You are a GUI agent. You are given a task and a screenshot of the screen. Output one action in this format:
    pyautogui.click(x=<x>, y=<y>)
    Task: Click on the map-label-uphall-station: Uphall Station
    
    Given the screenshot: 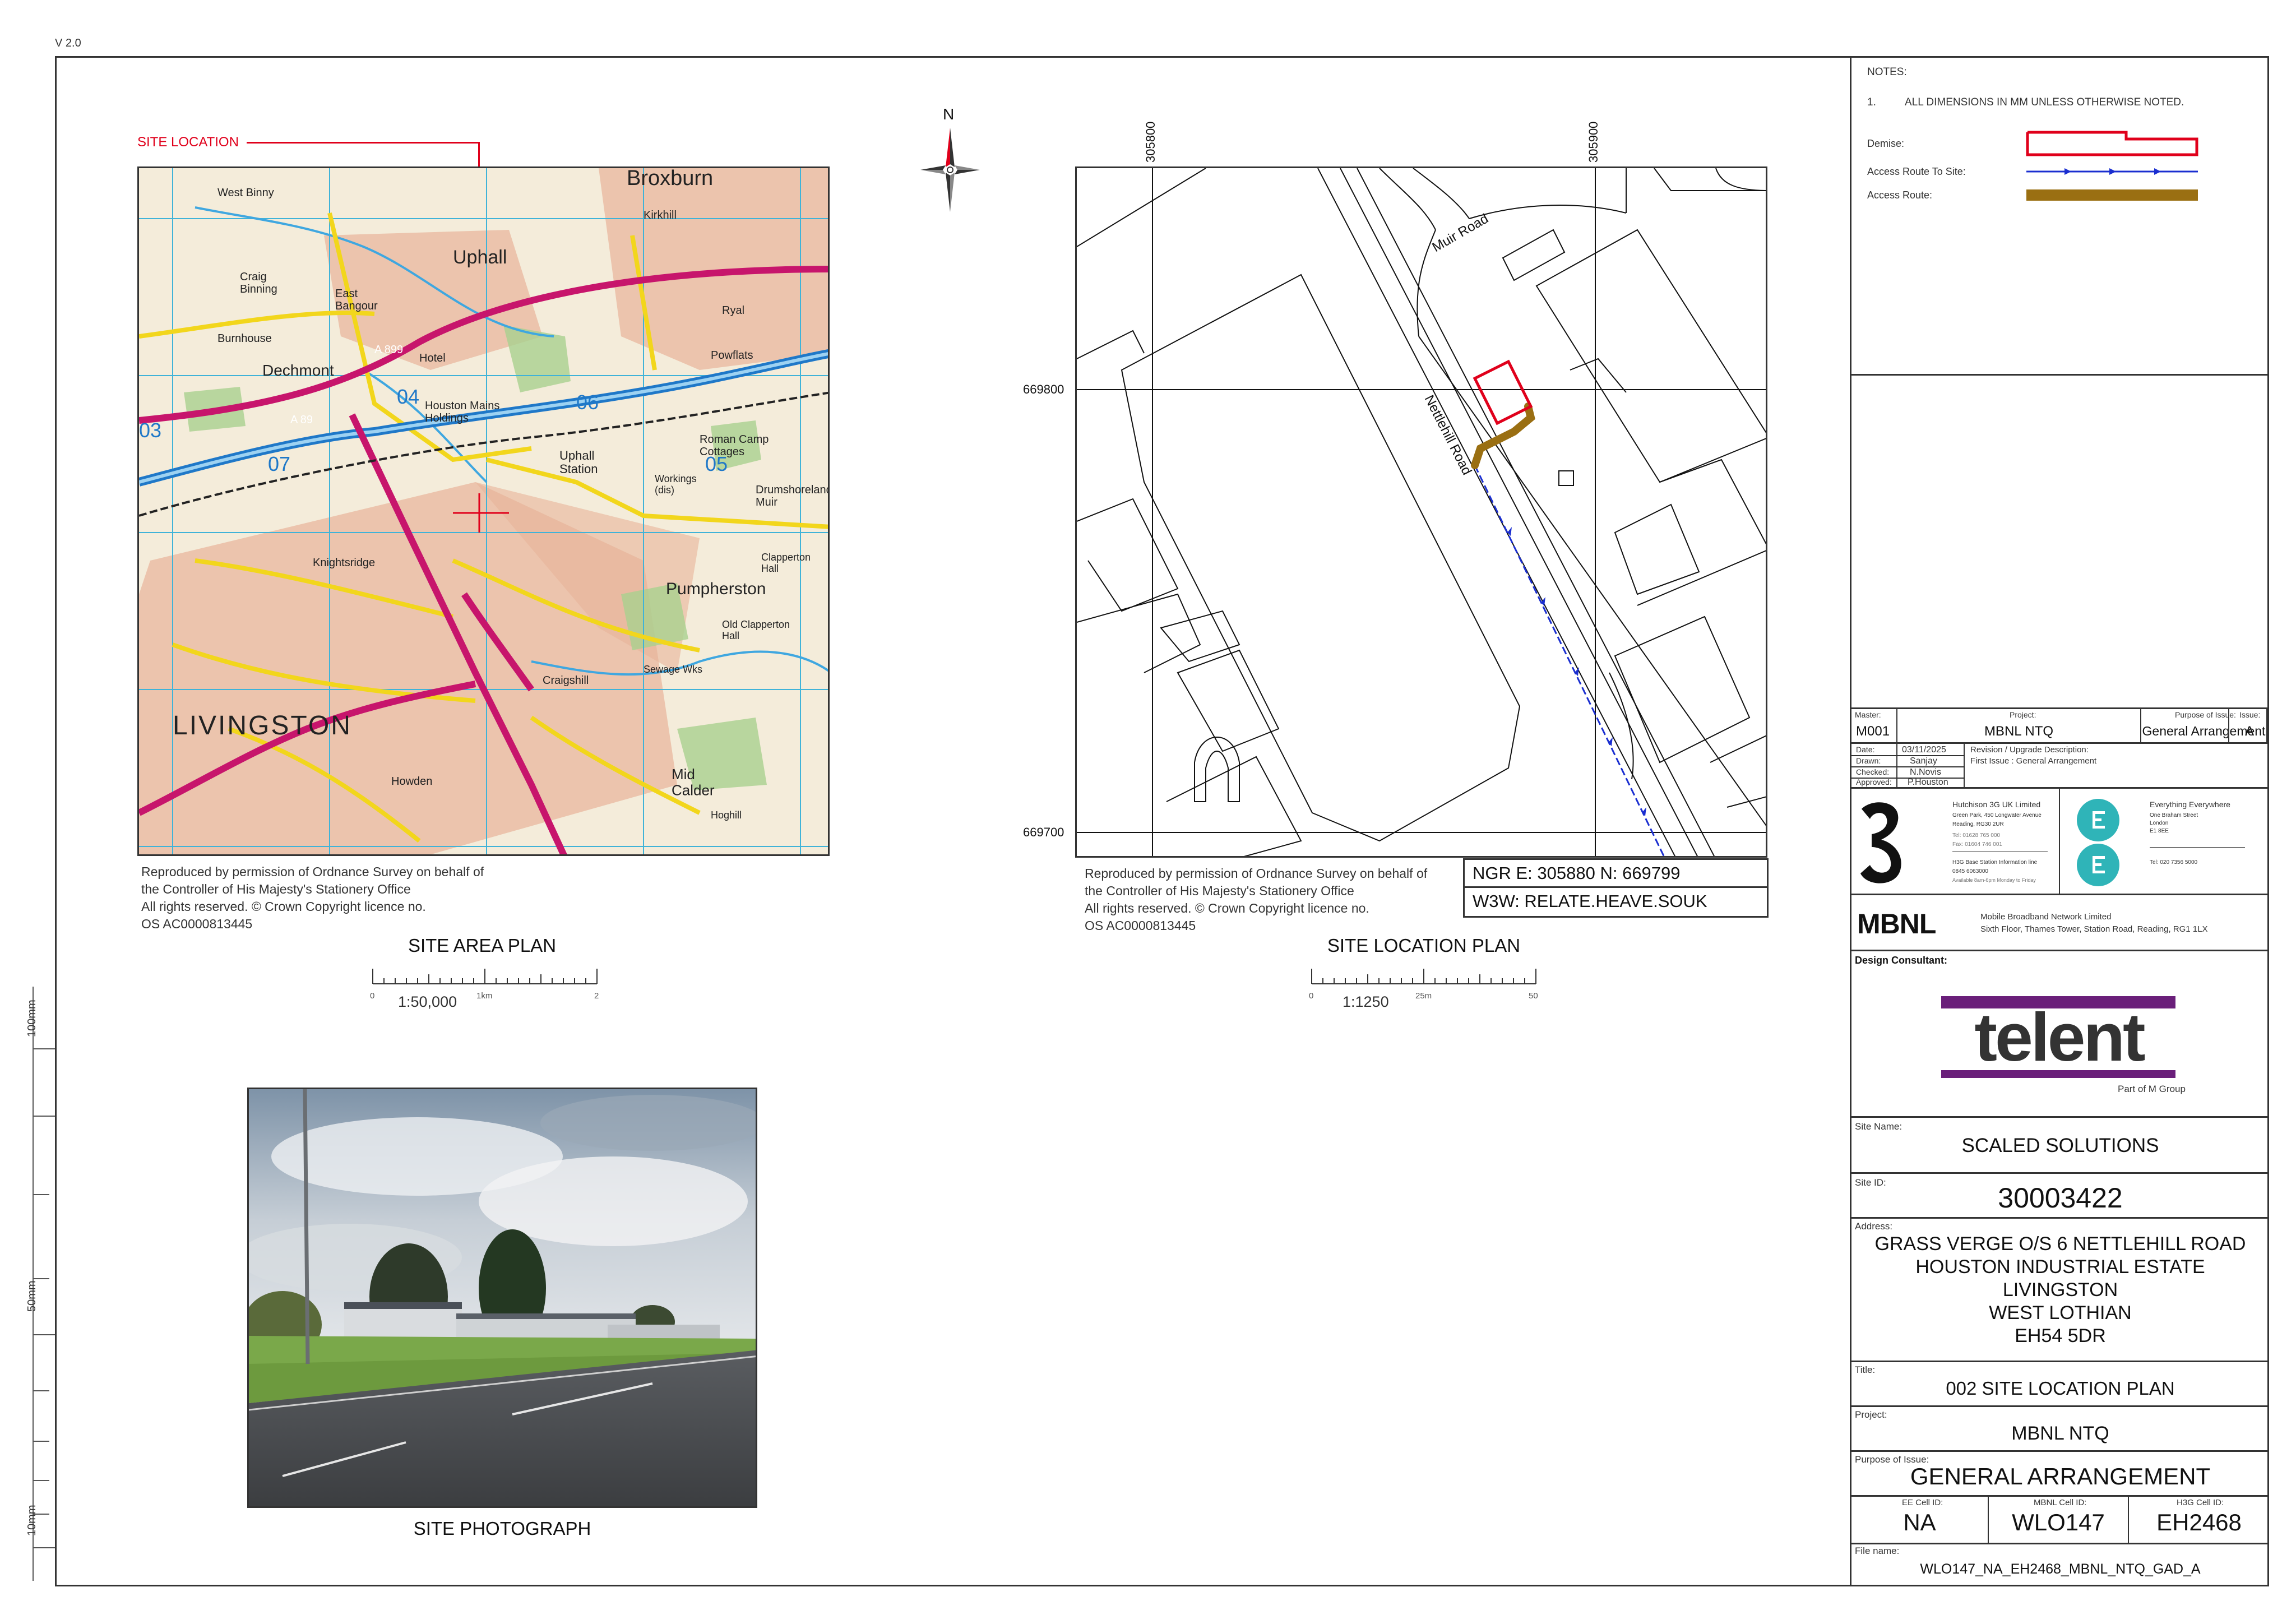 What is the action you would take?
    pyautogui.click(x=579, y=462)
    